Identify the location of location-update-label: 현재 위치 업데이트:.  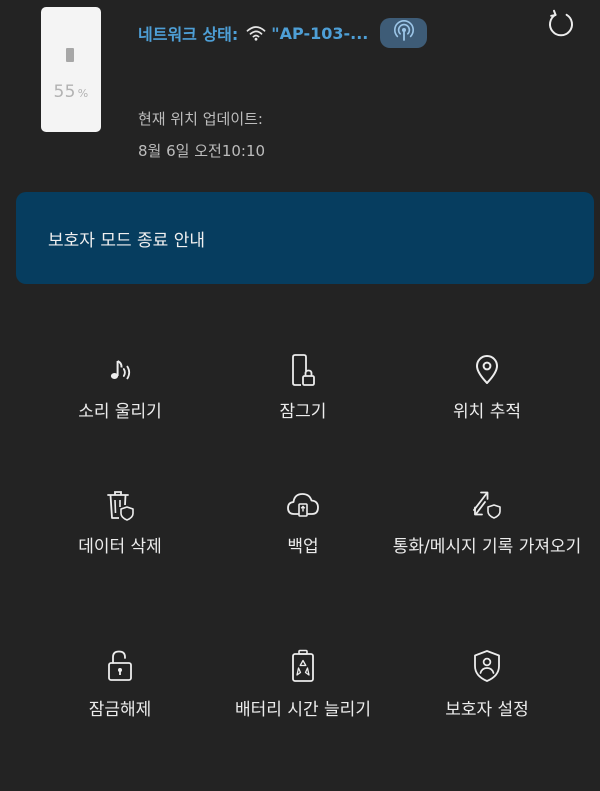
(200, 119).